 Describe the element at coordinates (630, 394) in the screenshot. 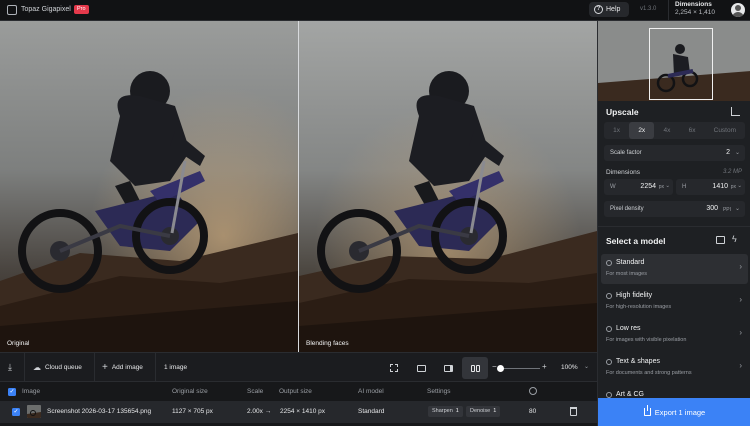

I see `model-name: Art & CG` at that location.